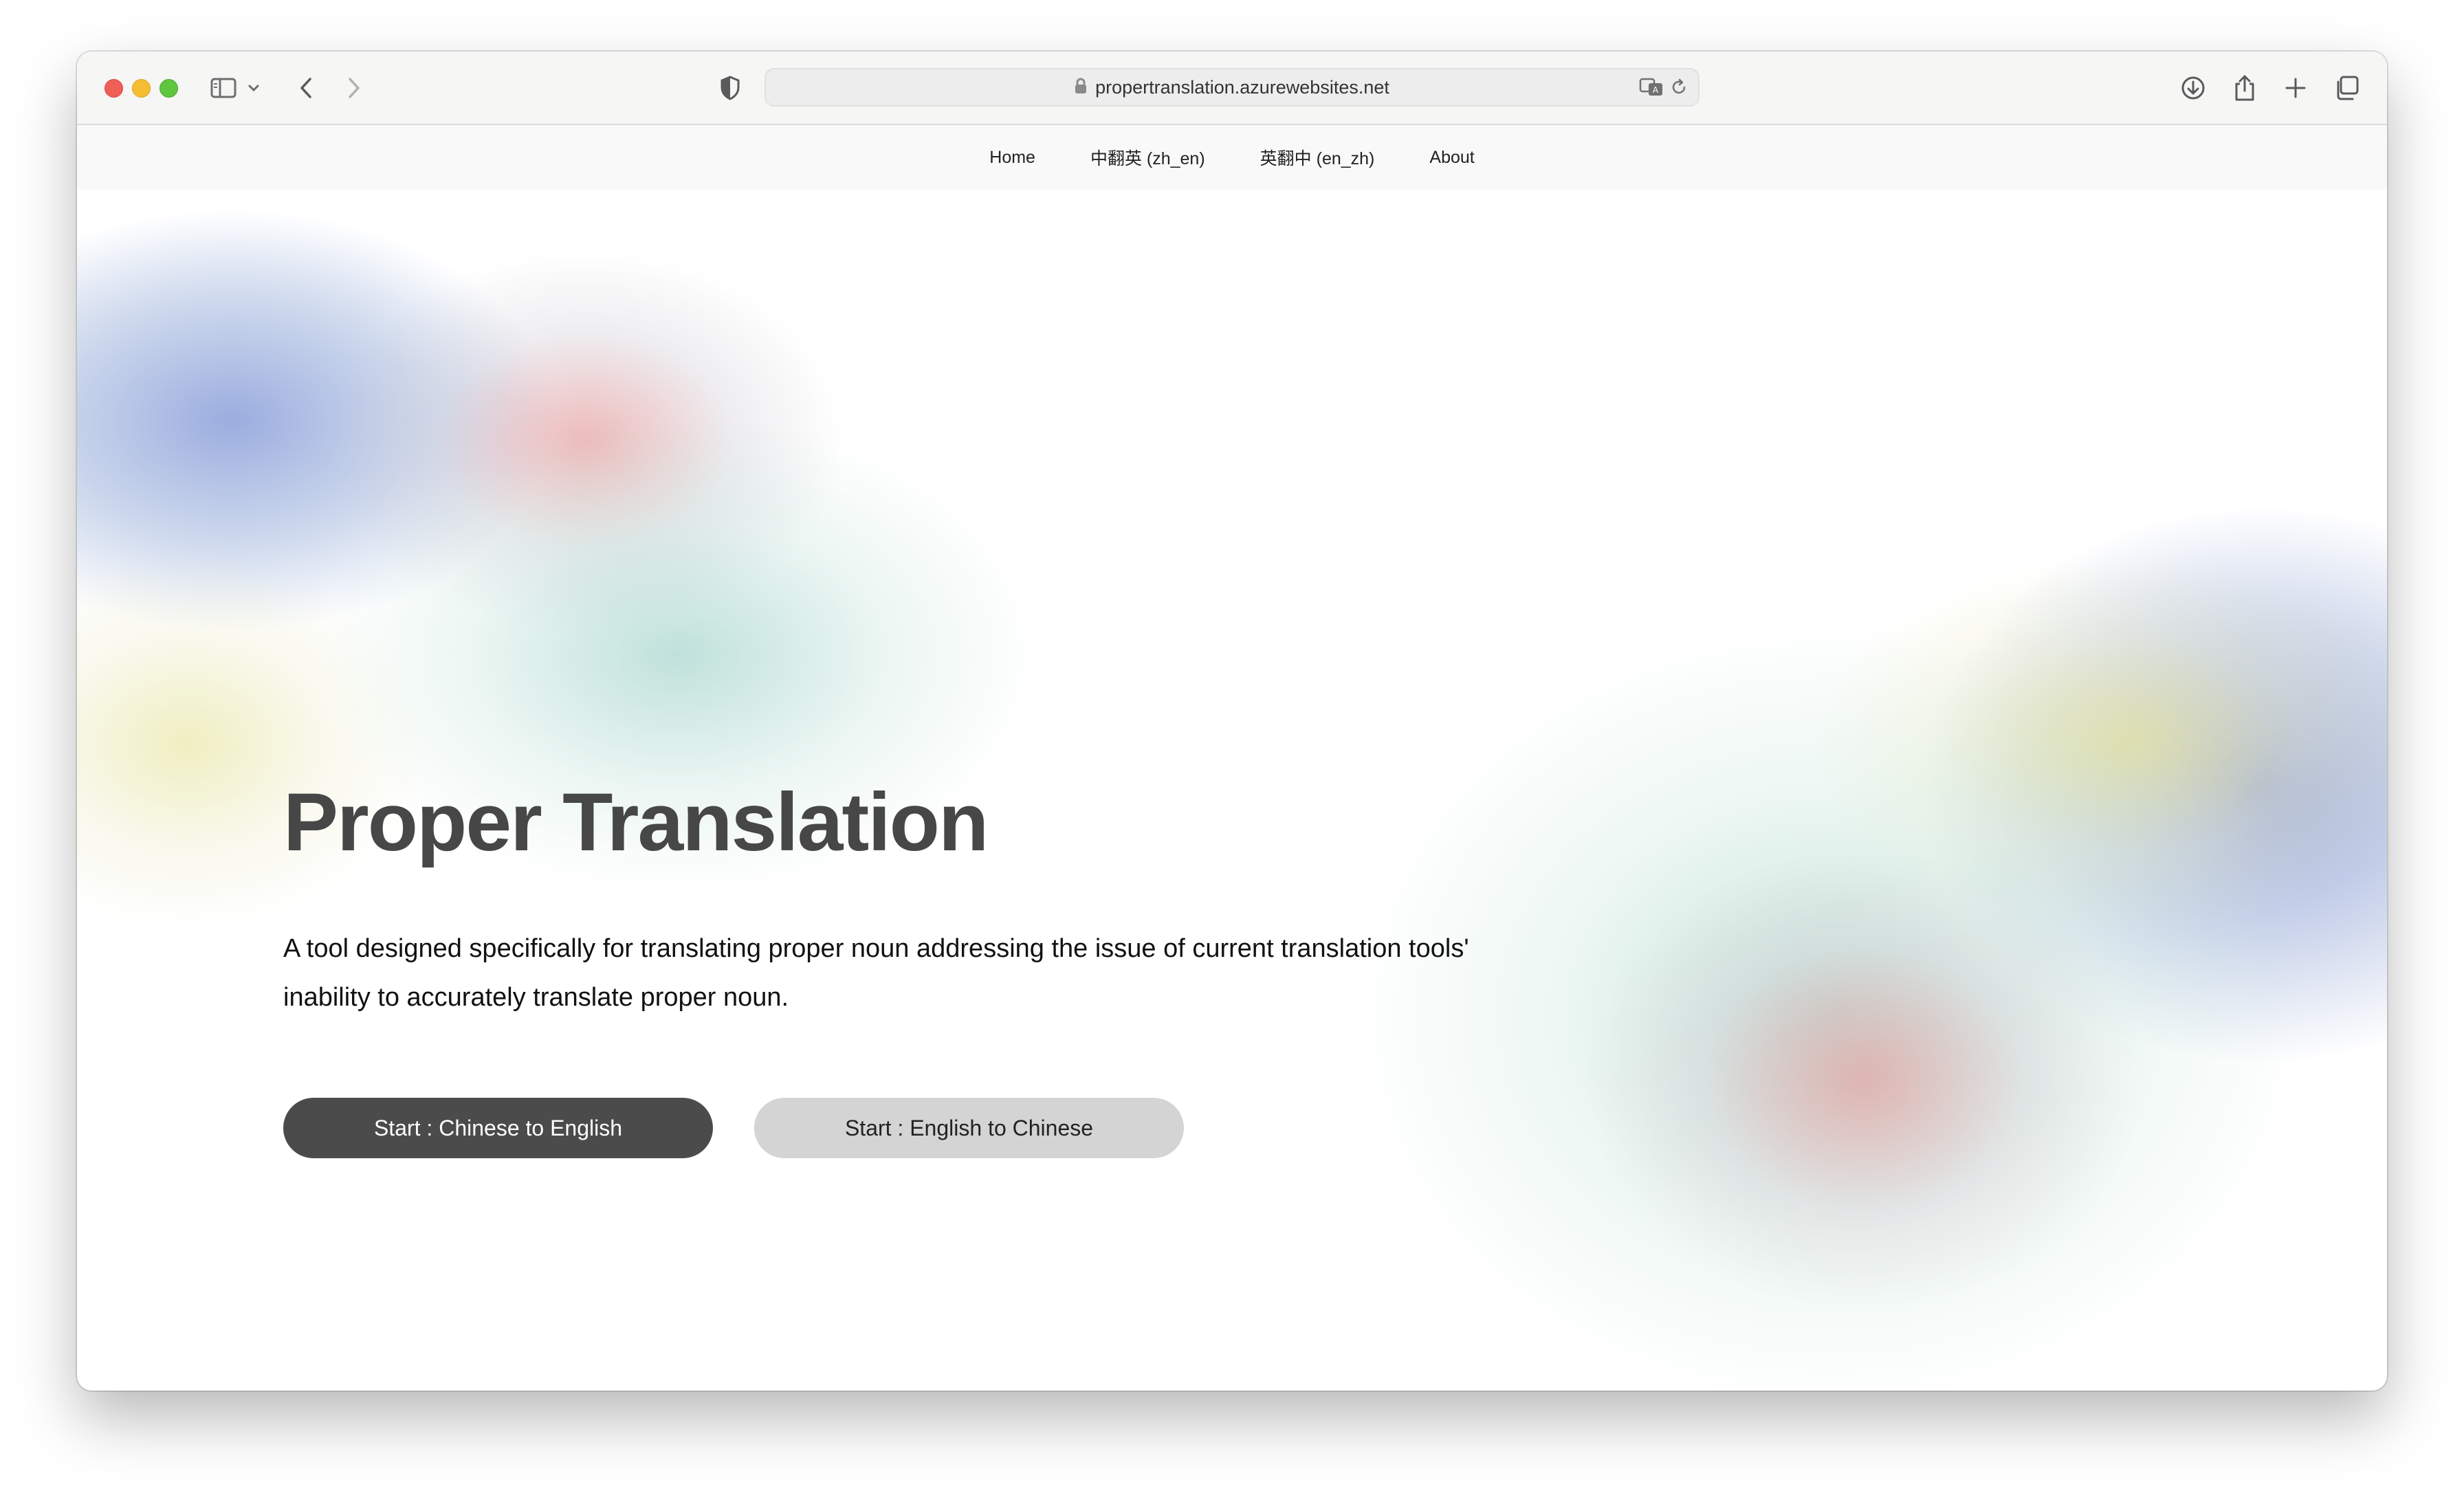 The width and height of the screenshot is (2464, 1493). Describe the element at coordinates (1232, 157) in the screenshot. I see `site-navbar: Home 中翻英 (zh_en) 英翻中 (en_zh) About` at that location.